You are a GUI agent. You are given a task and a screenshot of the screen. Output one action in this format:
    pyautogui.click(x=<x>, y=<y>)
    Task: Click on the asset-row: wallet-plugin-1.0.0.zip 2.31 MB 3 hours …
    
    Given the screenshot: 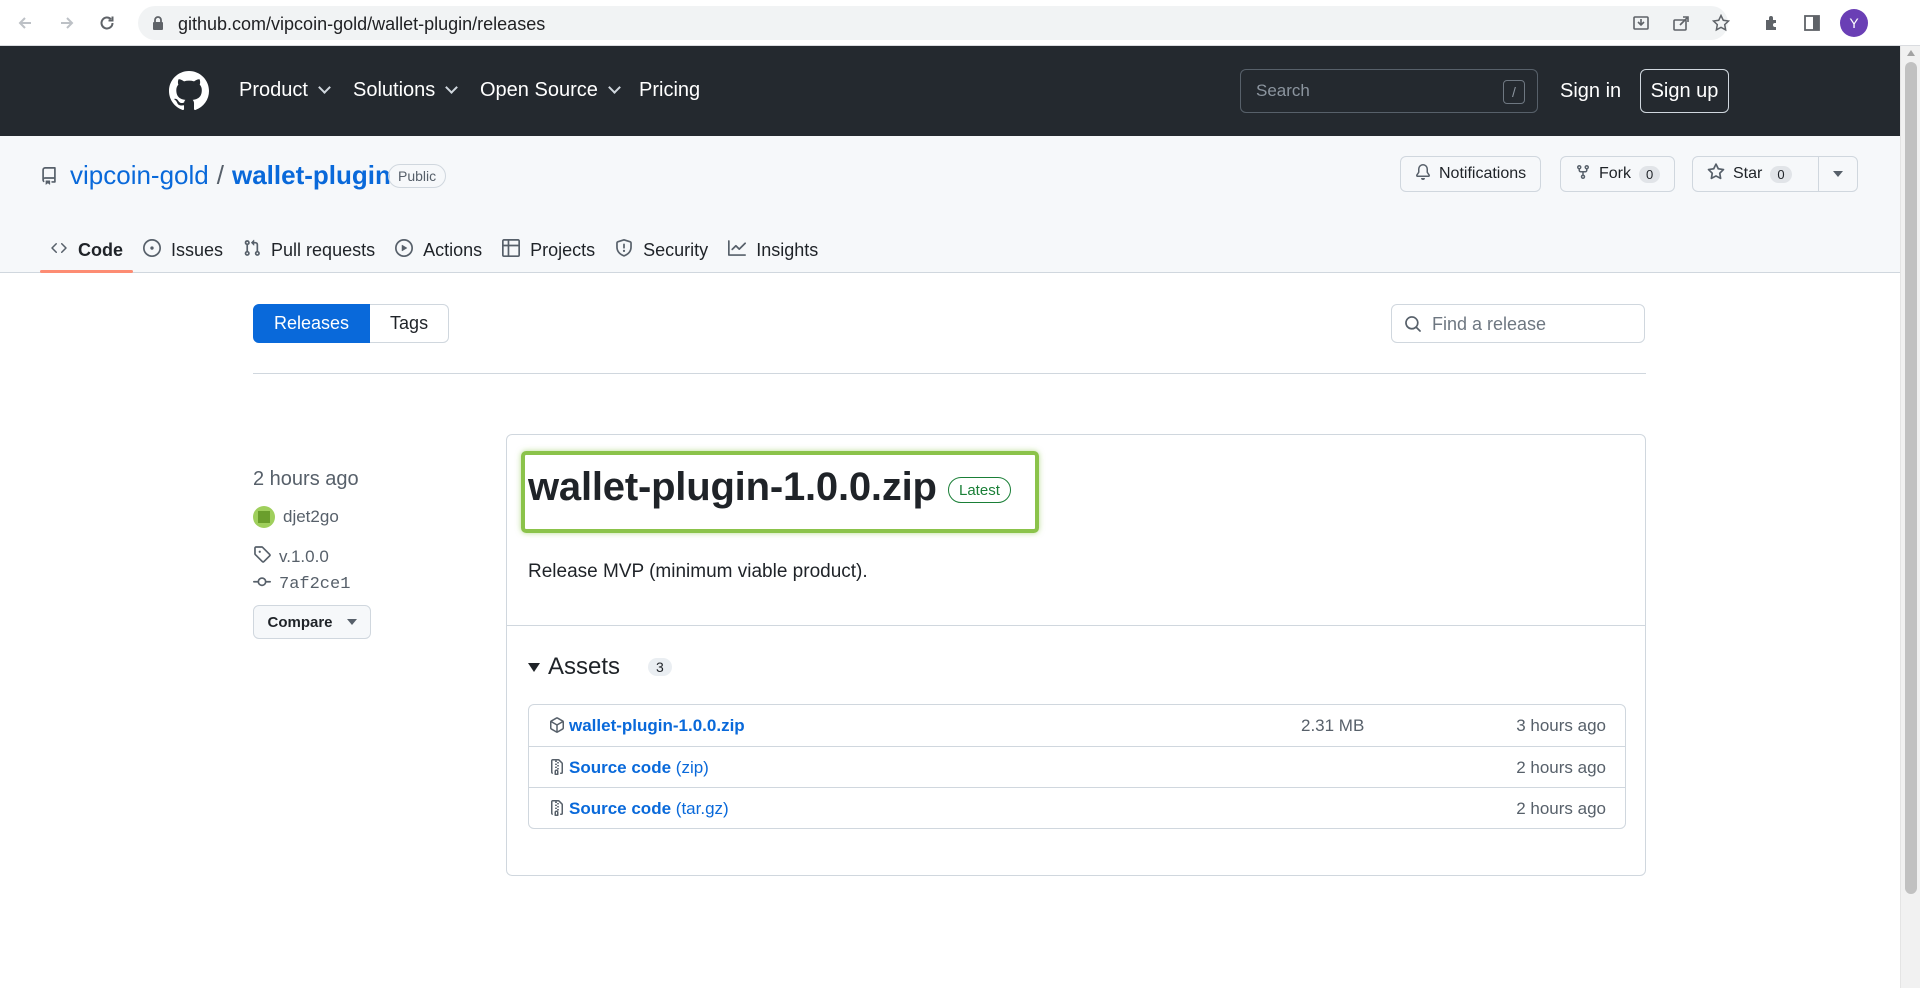 What is the action you would take?
    pyautogui.click(x=1077, y=725)
    